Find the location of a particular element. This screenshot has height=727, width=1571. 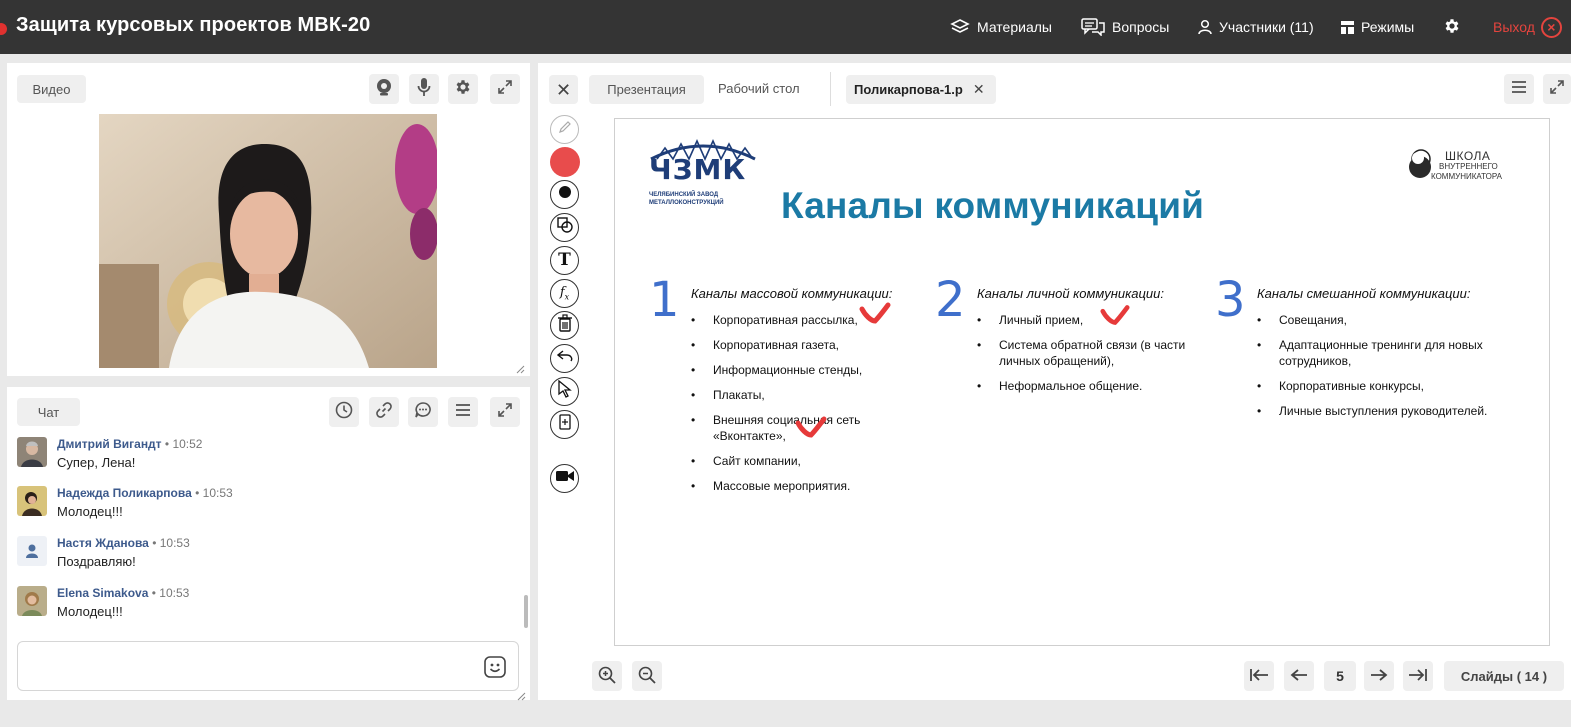

video-camera-tool is located at coordinates (564, 478).